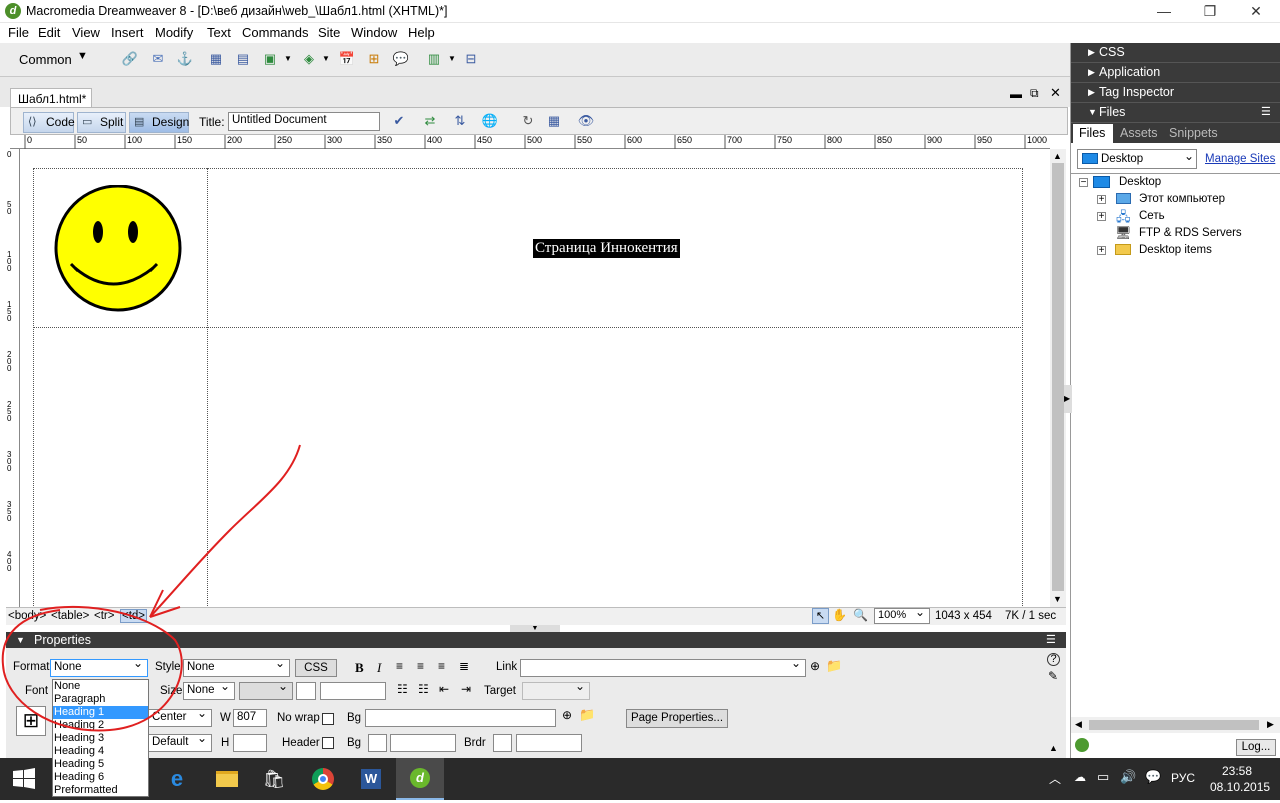 The width and height of the screenshot is (1280, 803). What do you see at coordinates (219, 32) in the screenshot?
I see `menu-text: Text` at bounding box center [219, 32].